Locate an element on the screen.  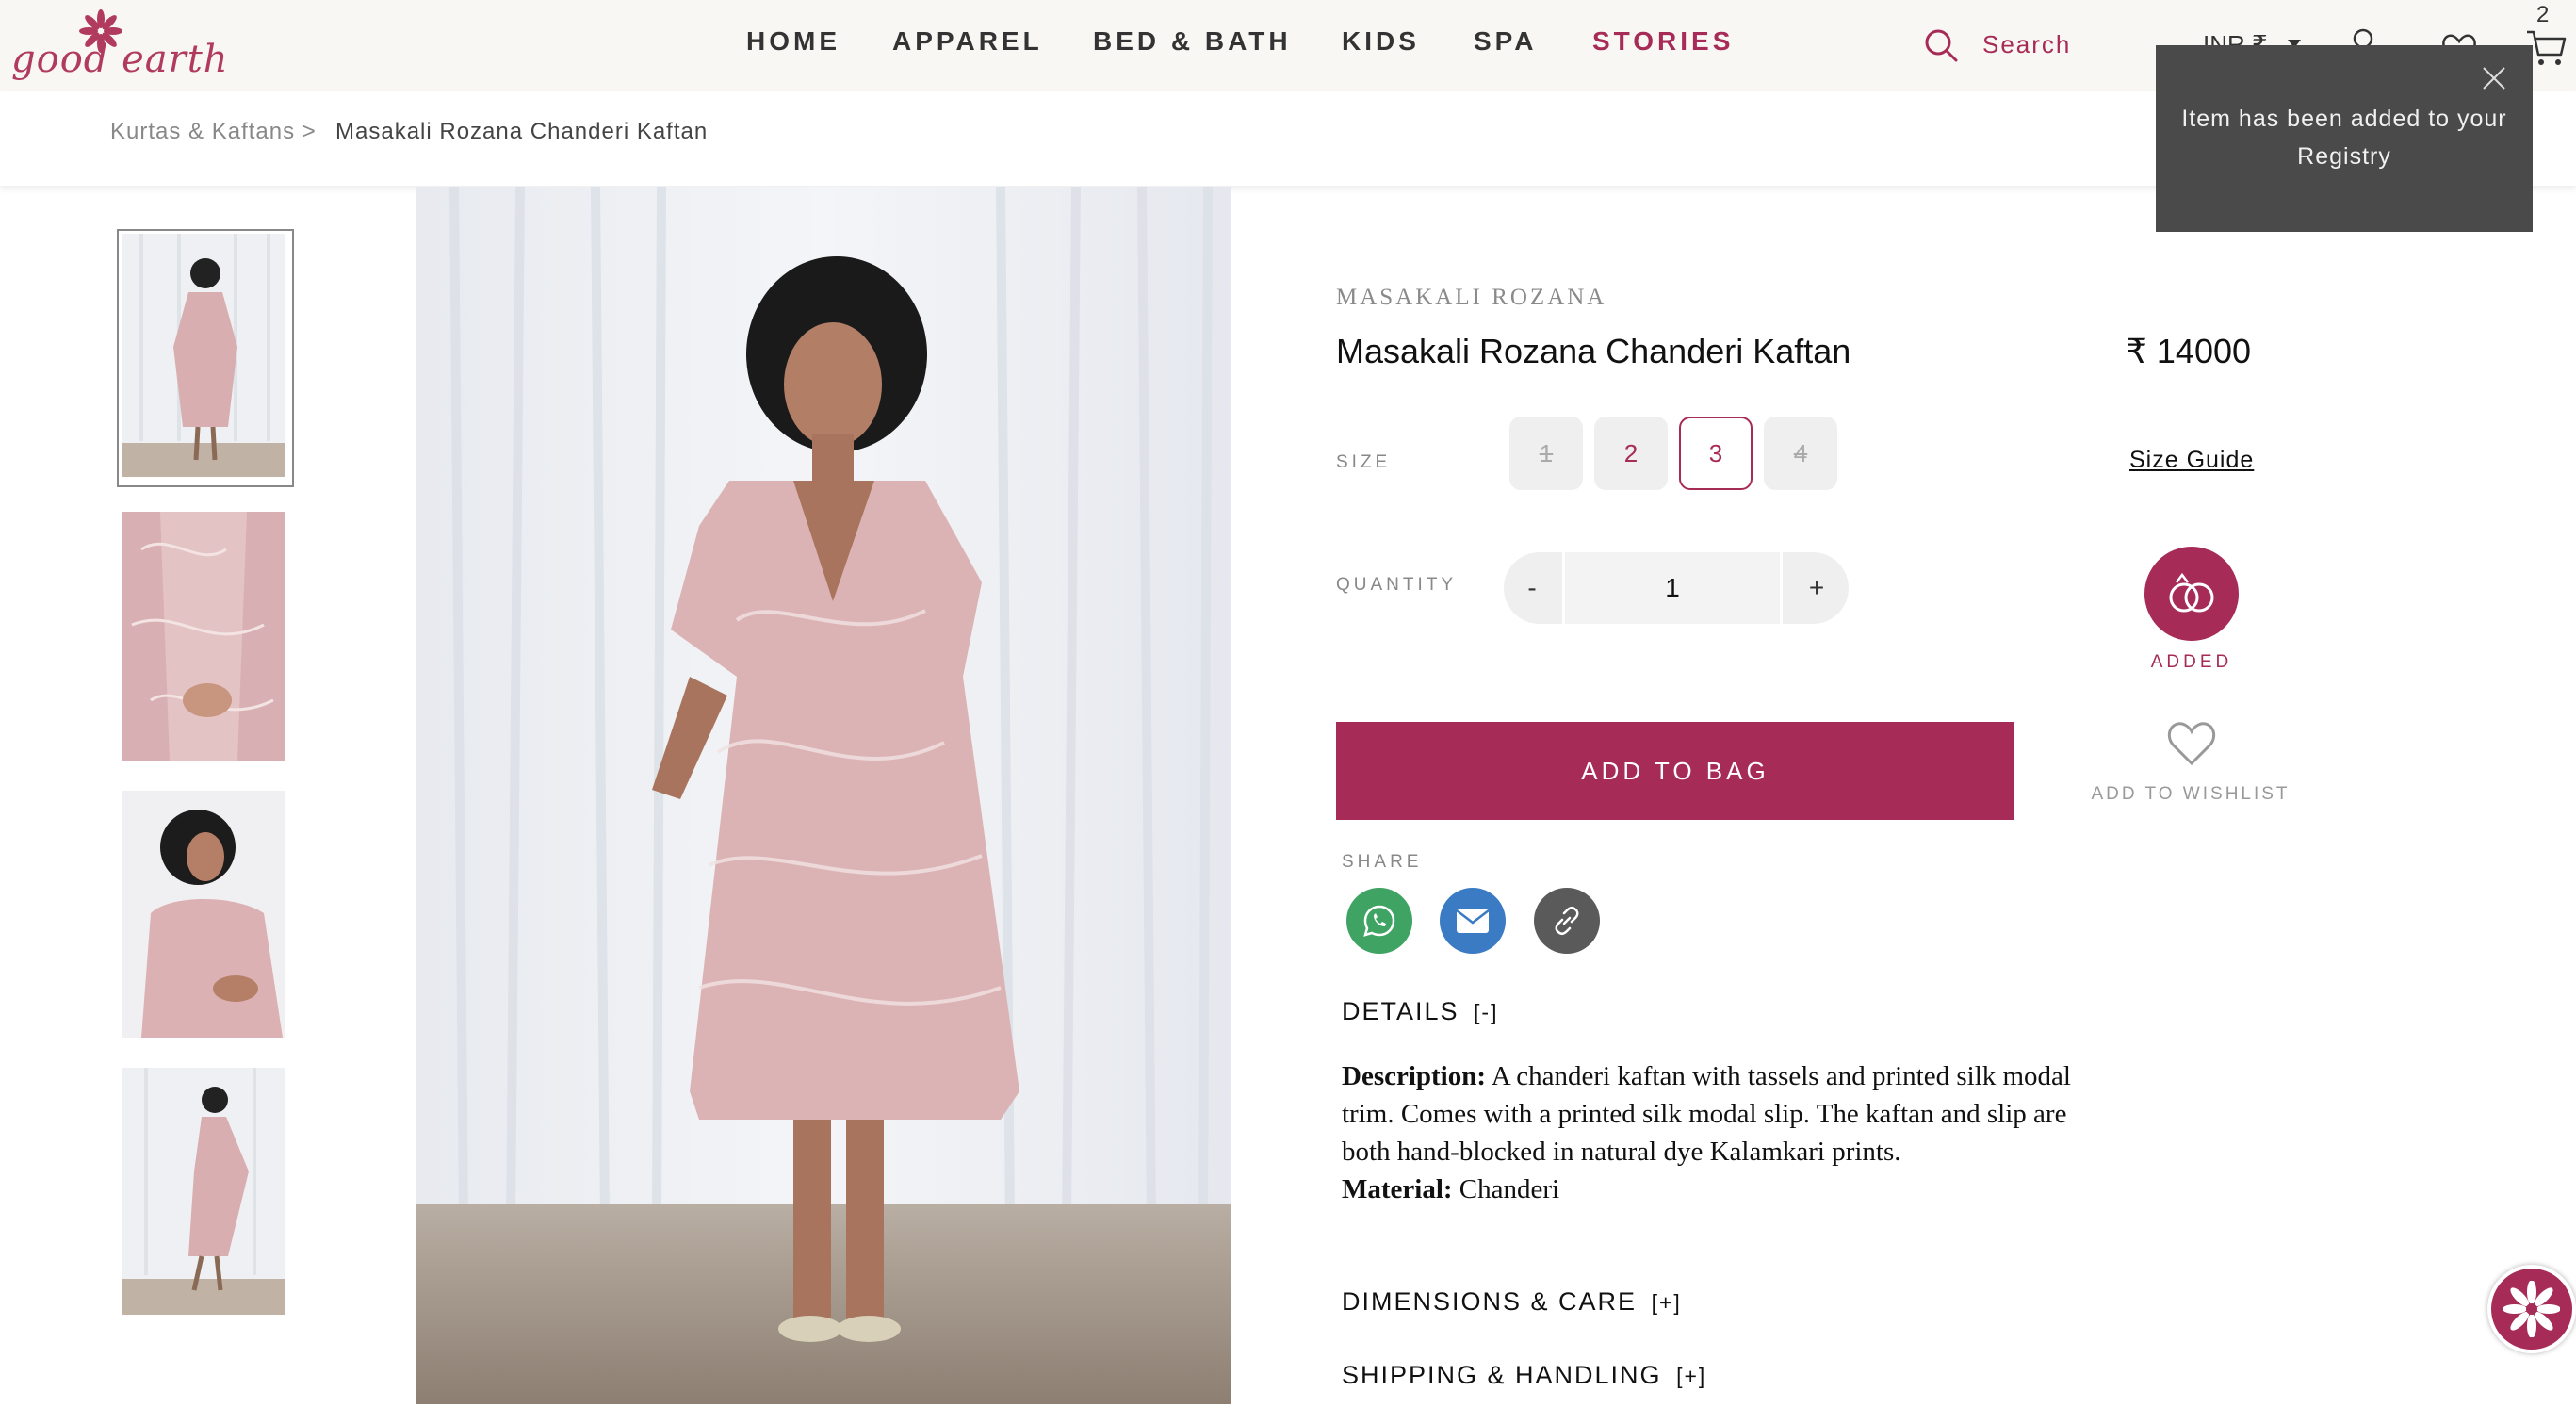
details-heading: DETAILS is located at coordinates (1400, 1011).